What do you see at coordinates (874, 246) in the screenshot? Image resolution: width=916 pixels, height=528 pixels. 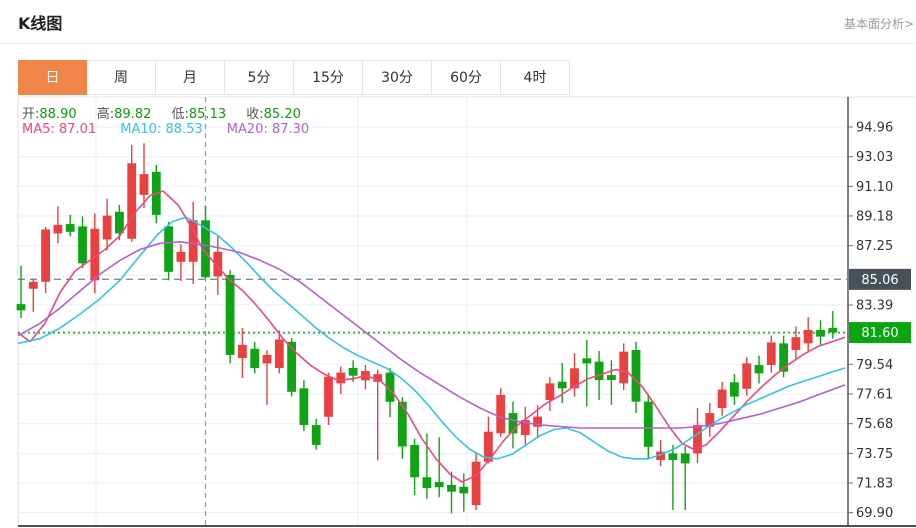 I see `y-axis-tick-label: 87.25` at bounding box center [874, 246].